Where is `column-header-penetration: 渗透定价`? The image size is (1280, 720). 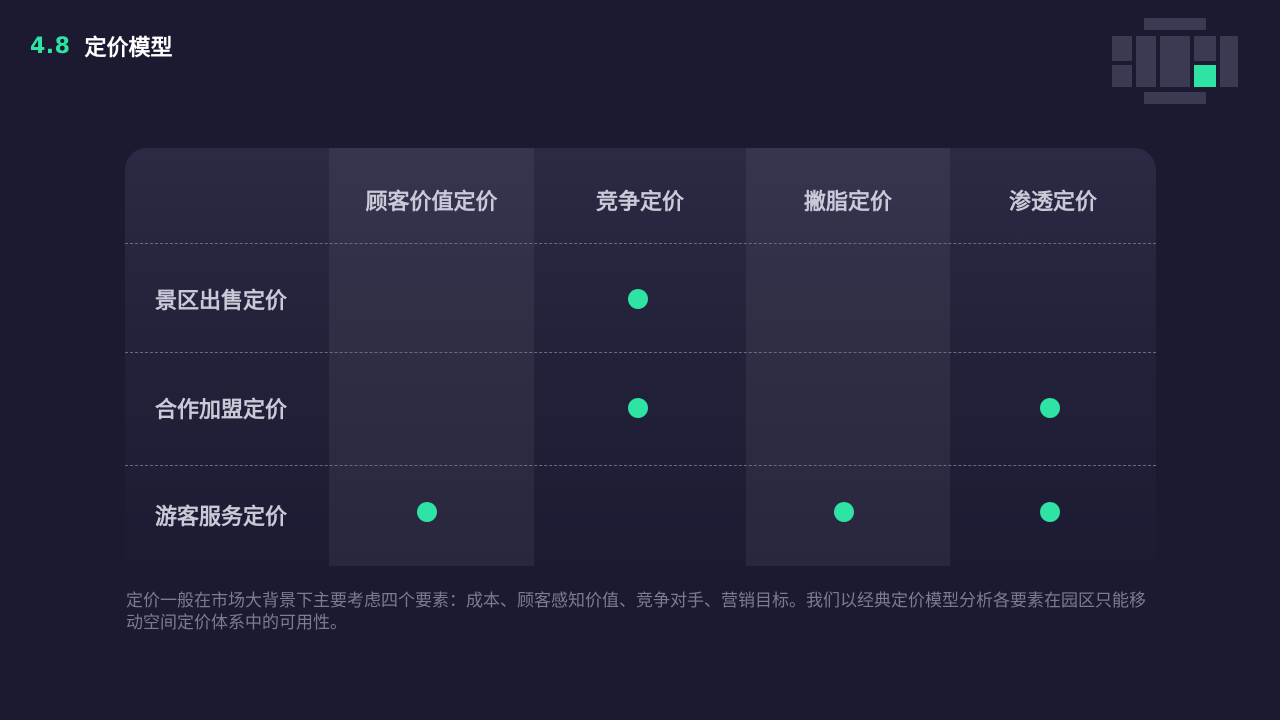 column-header-penetration: 渗透定价 is located at coordinates (1052, 202).